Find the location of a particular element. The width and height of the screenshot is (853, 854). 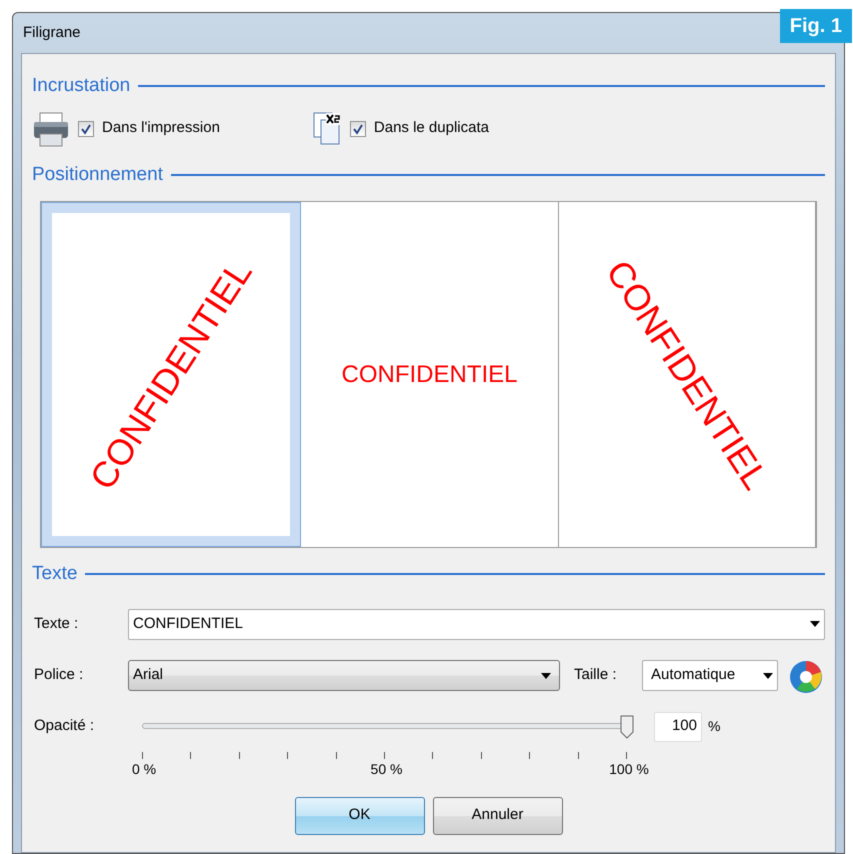

watermark-text: CONFIDENTIEL is located at coordinates (429, 375).